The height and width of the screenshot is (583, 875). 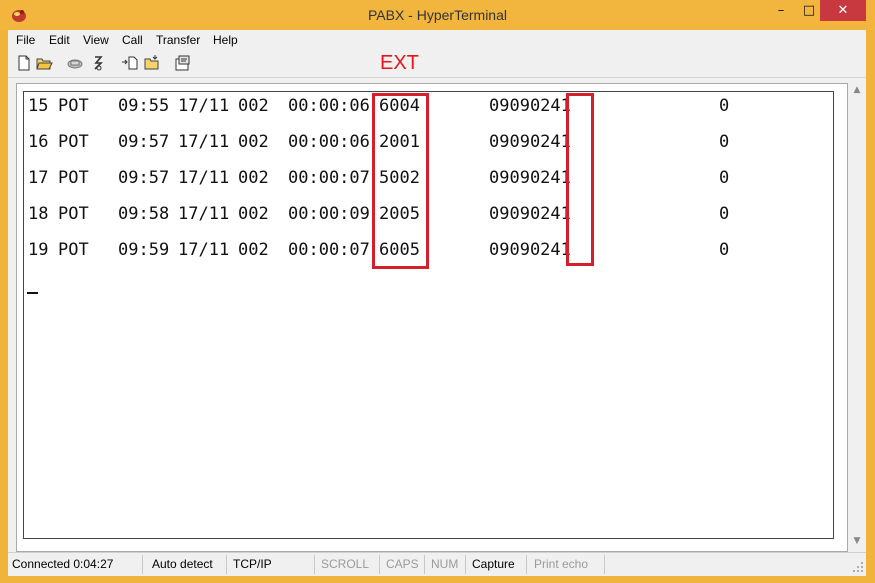 I want to click on row-seq: 16, so click(x=38, y=142).